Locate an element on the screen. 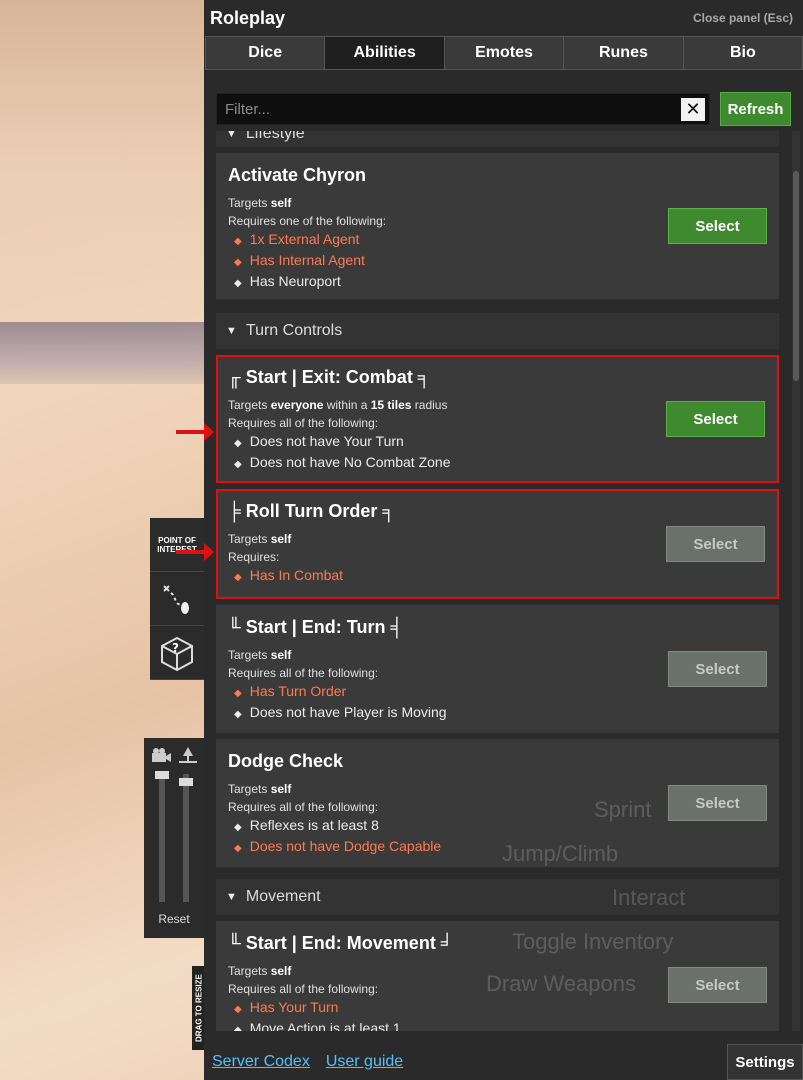  section-header-lifestyle: ▼ Lifestyle is located at coordinates (497, 139).